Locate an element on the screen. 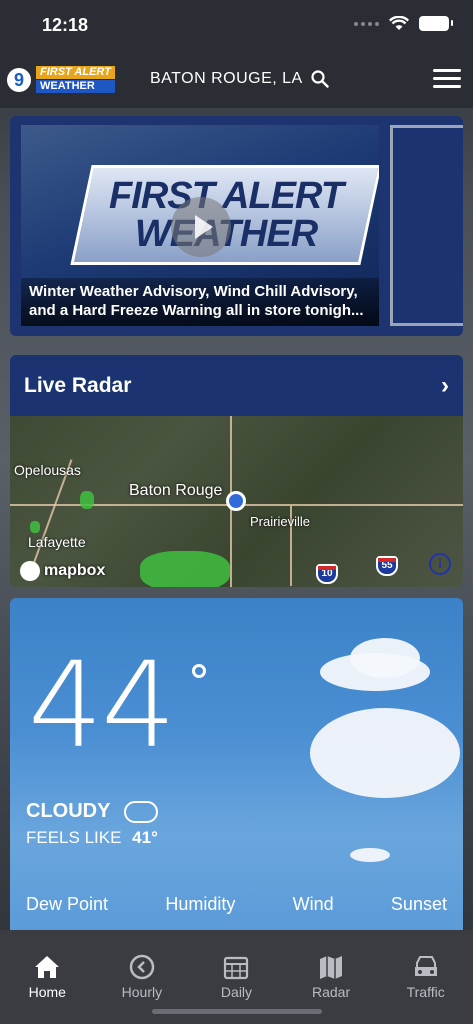 This screenshot has height=1024, width=473. signal-icon is located at coordinates (366, 23).